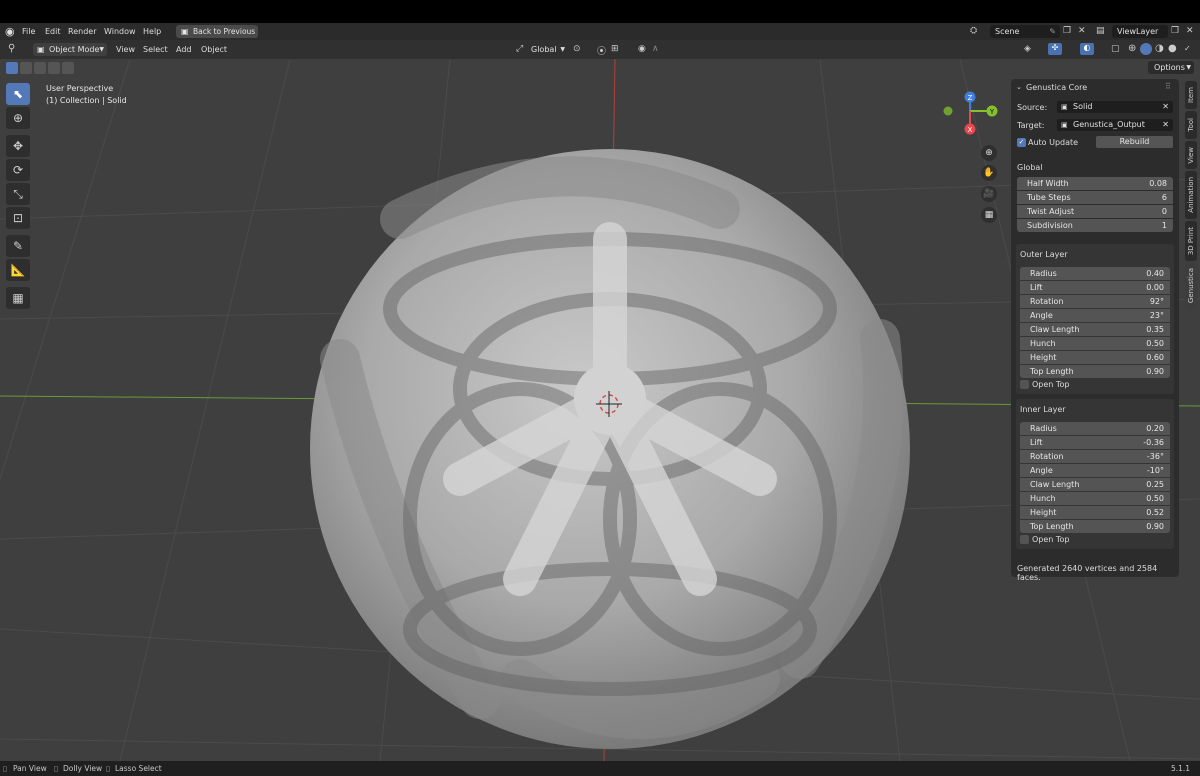 The height and width of the screenshot is (776, 1200). I want to click on outer-open-top-checkbox, so click(1024, 384).